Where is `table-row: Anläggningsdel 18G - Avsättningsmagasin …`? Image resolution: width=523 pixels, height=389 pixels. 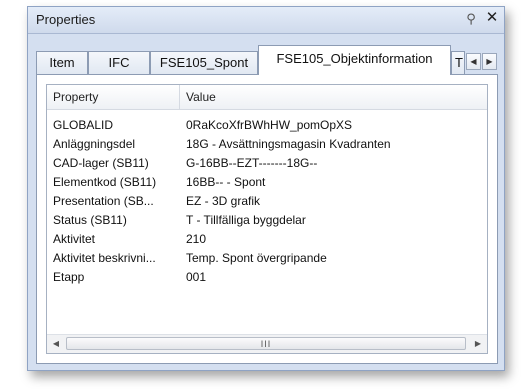
table-row: Anläggningsdel 18G - Avsättningsmagasin … is located at coordinates (267, 144).